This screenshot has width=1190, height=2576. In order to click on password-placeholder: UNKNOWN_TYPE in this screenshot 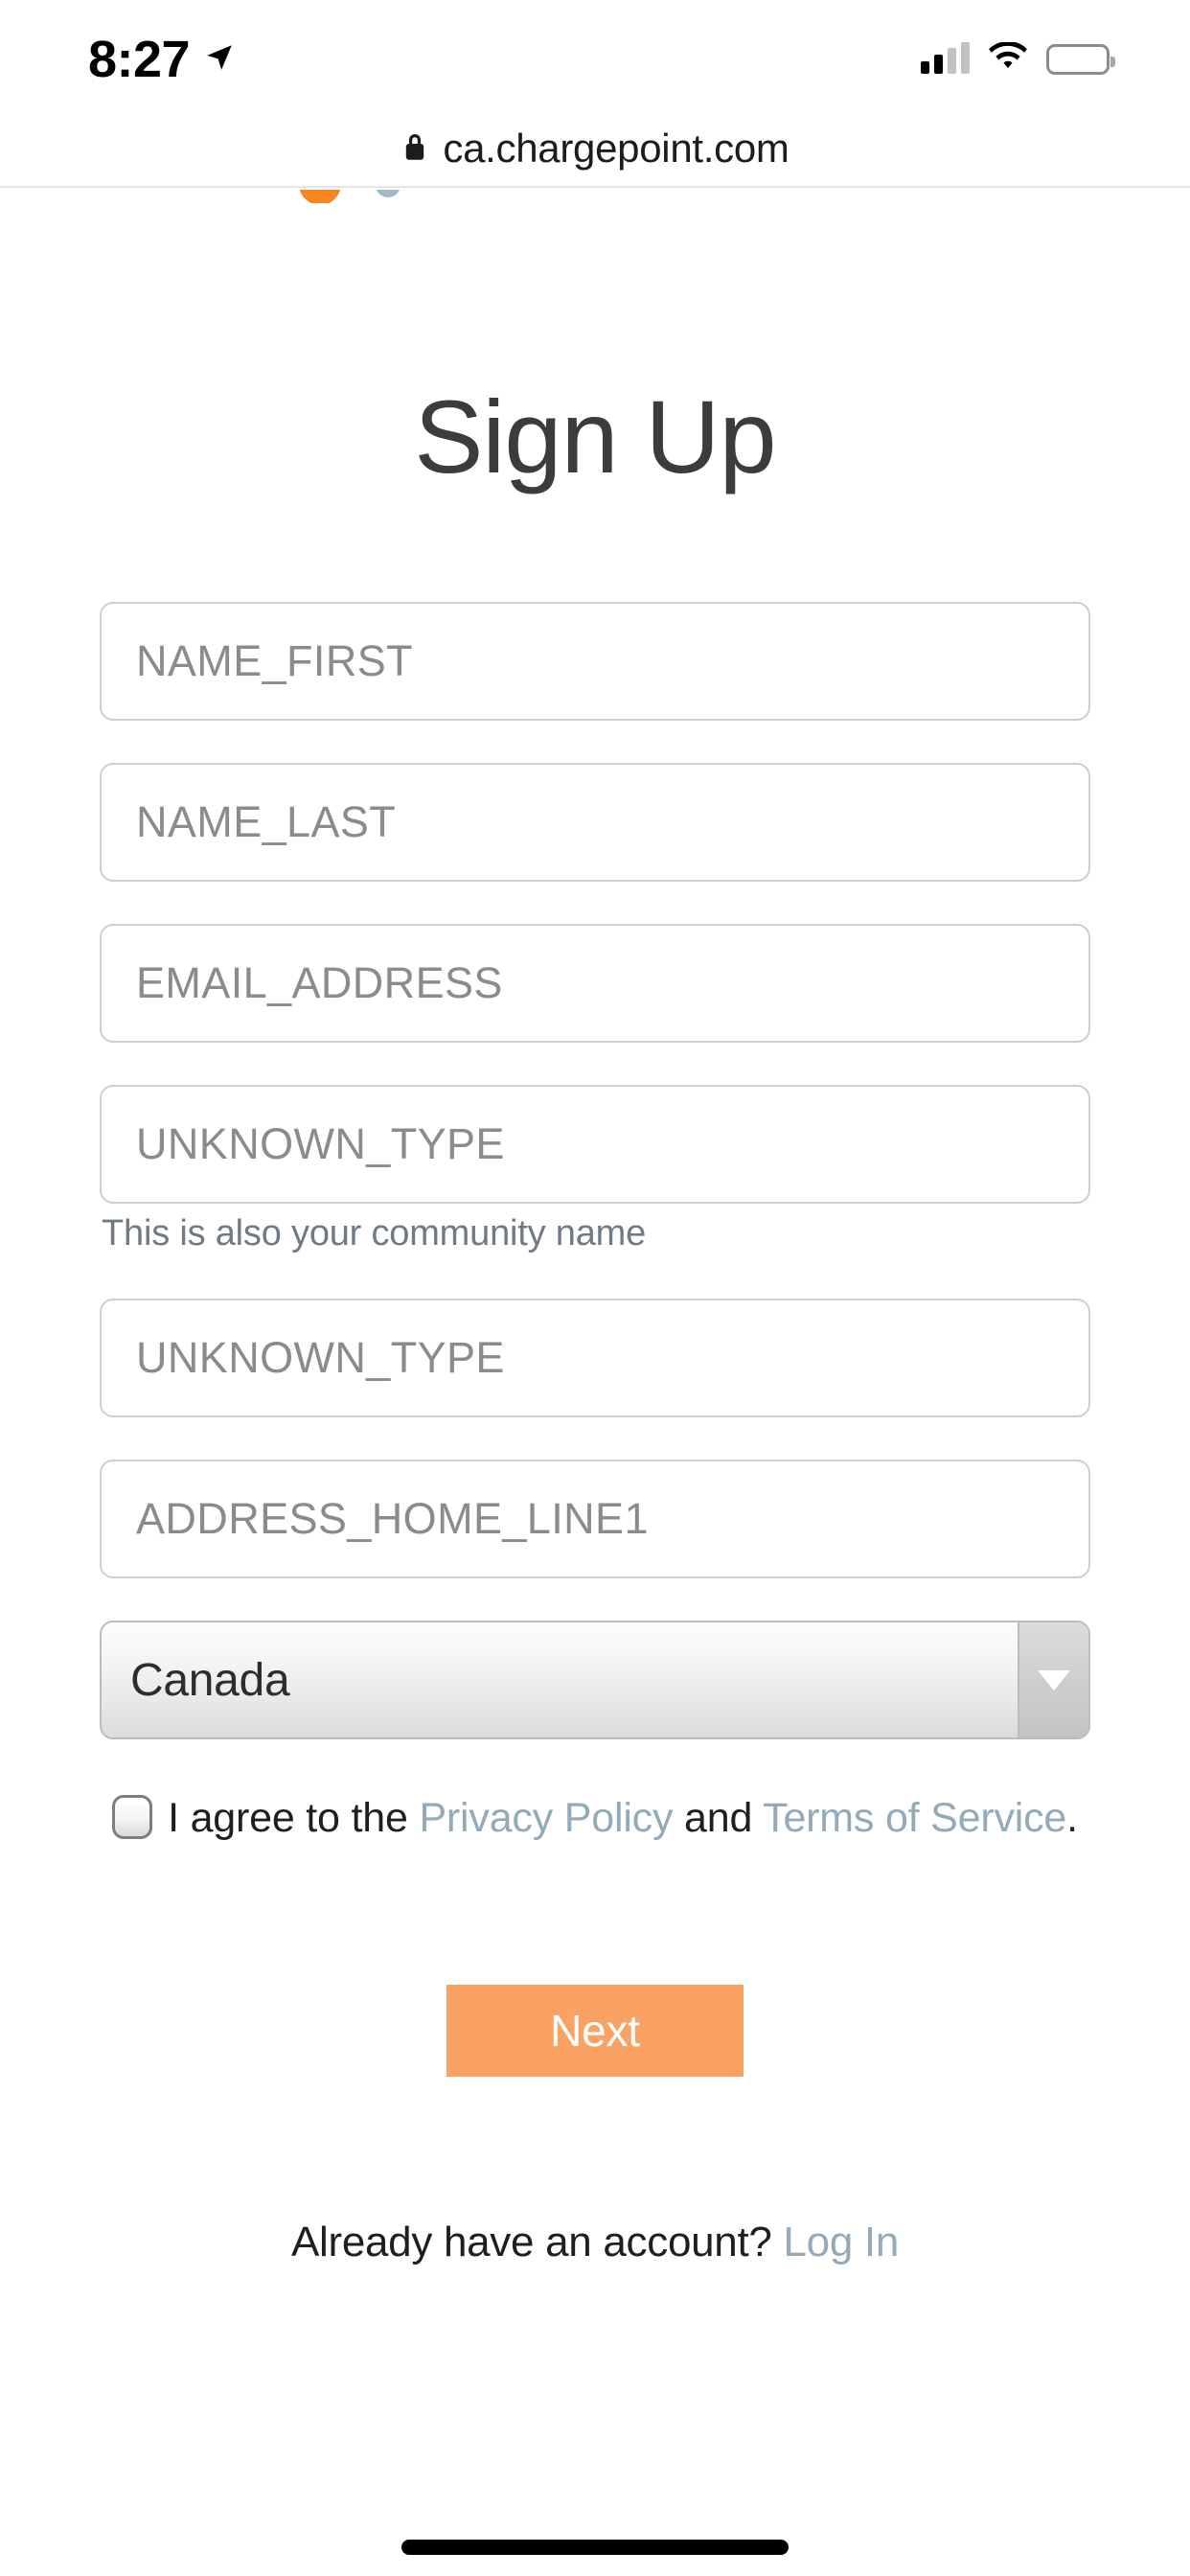, I will do `click(320, 1357)`.